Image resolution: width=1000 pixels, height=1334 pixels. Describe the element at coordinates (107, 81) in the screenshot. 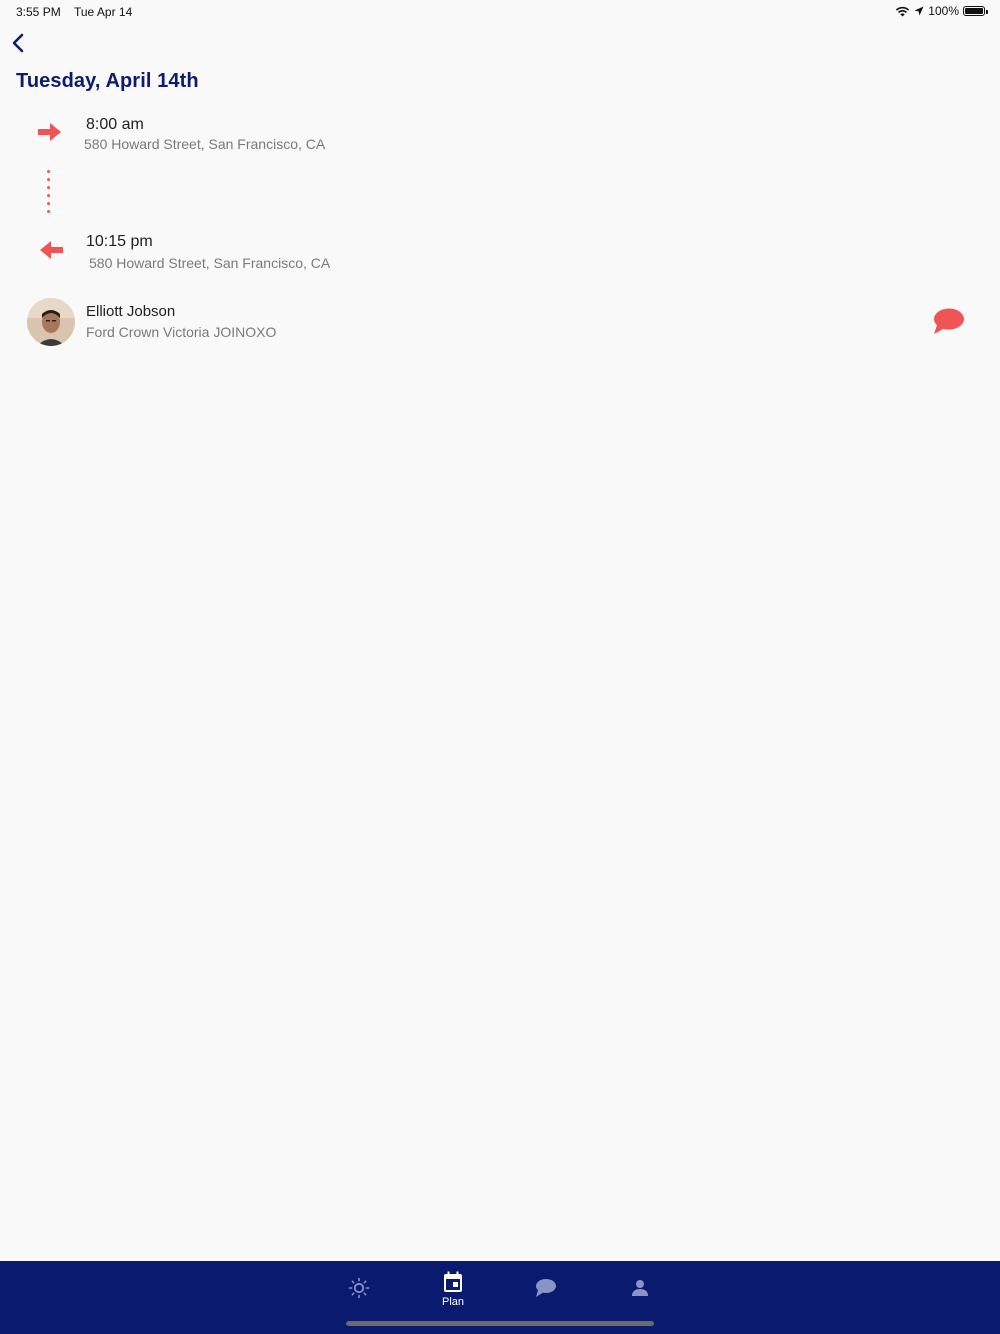

I see `page-title: Tuesday, April 14th` at that location.